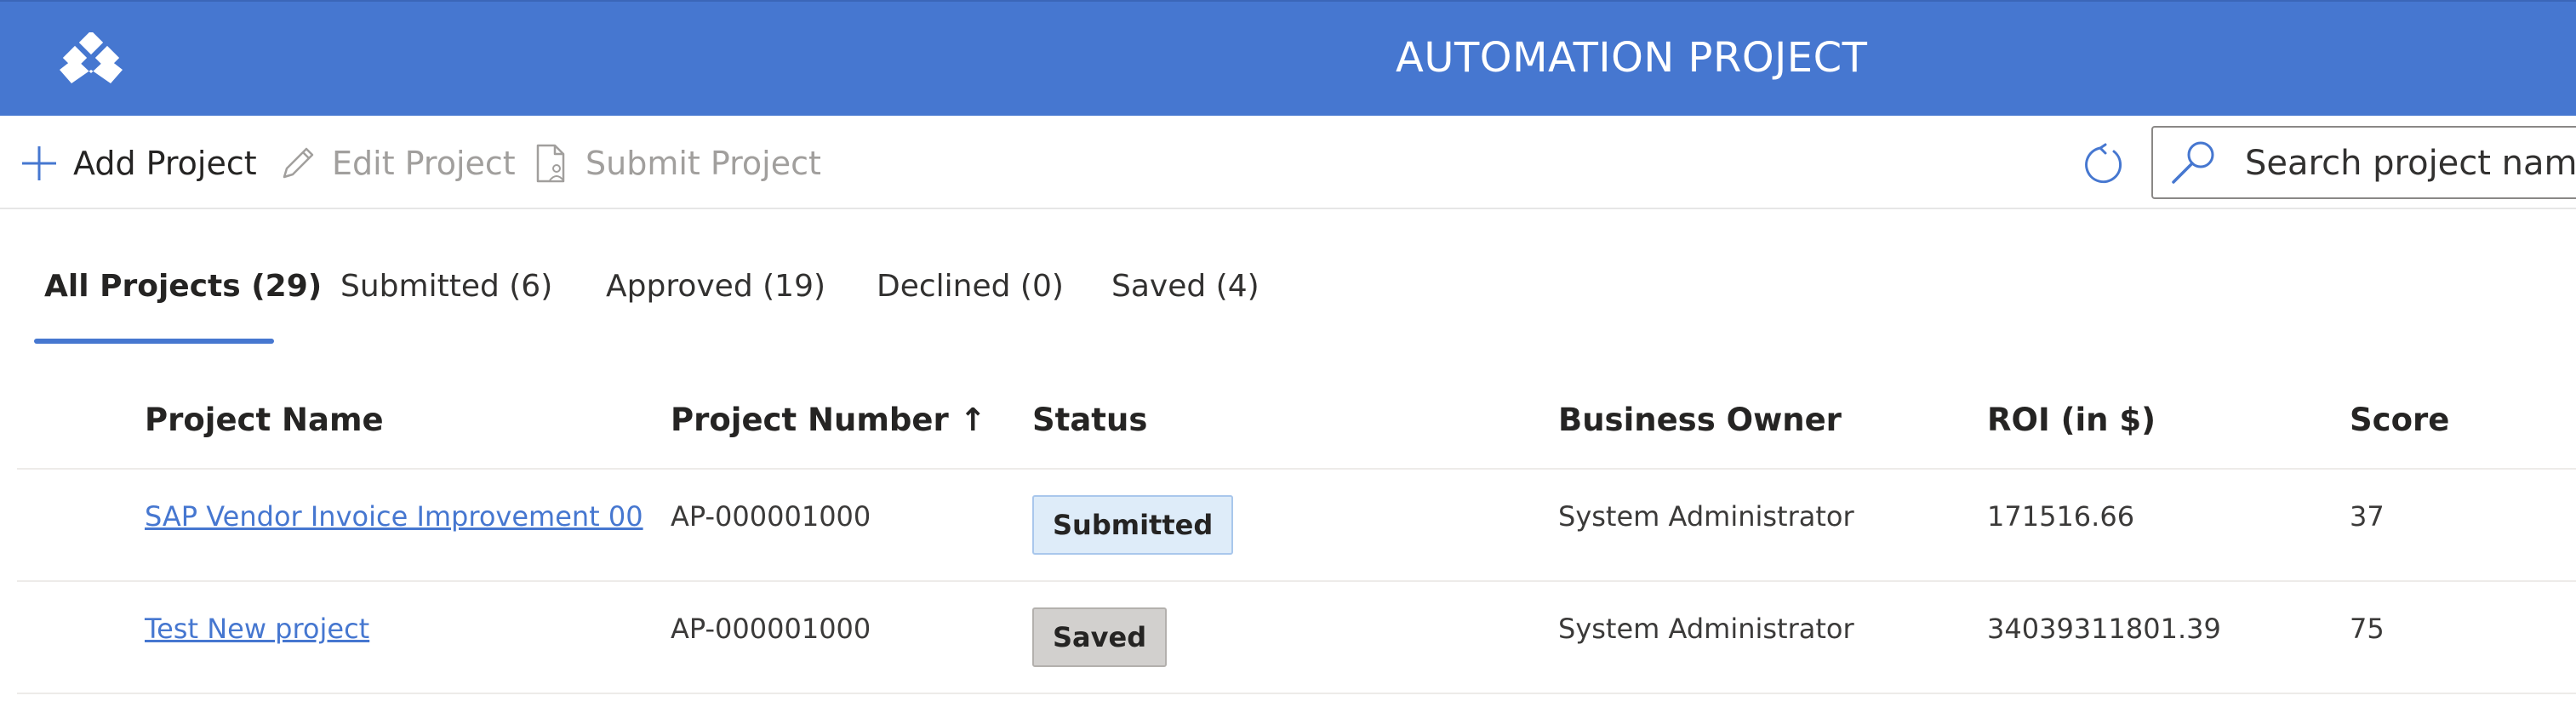 The height and width of the screenshot is (707, 2576). What do you see at coordinates (39, 163) in the screenshot?
I see `plus-icon` at bounding box center [39, 163].